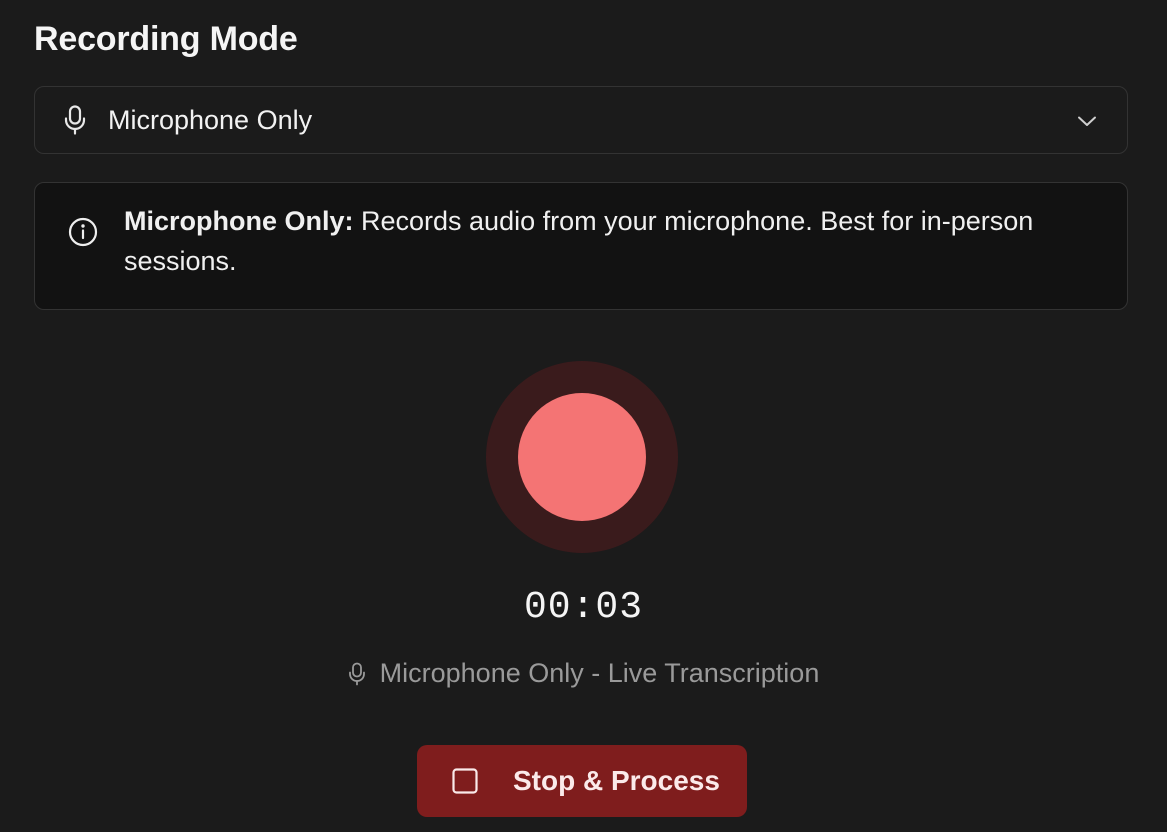 This screenshot has width=1167, height=832. Describe the element at coordinates (583, 607) in the screenshot. I see `recording-timer: 00:03` at that location.